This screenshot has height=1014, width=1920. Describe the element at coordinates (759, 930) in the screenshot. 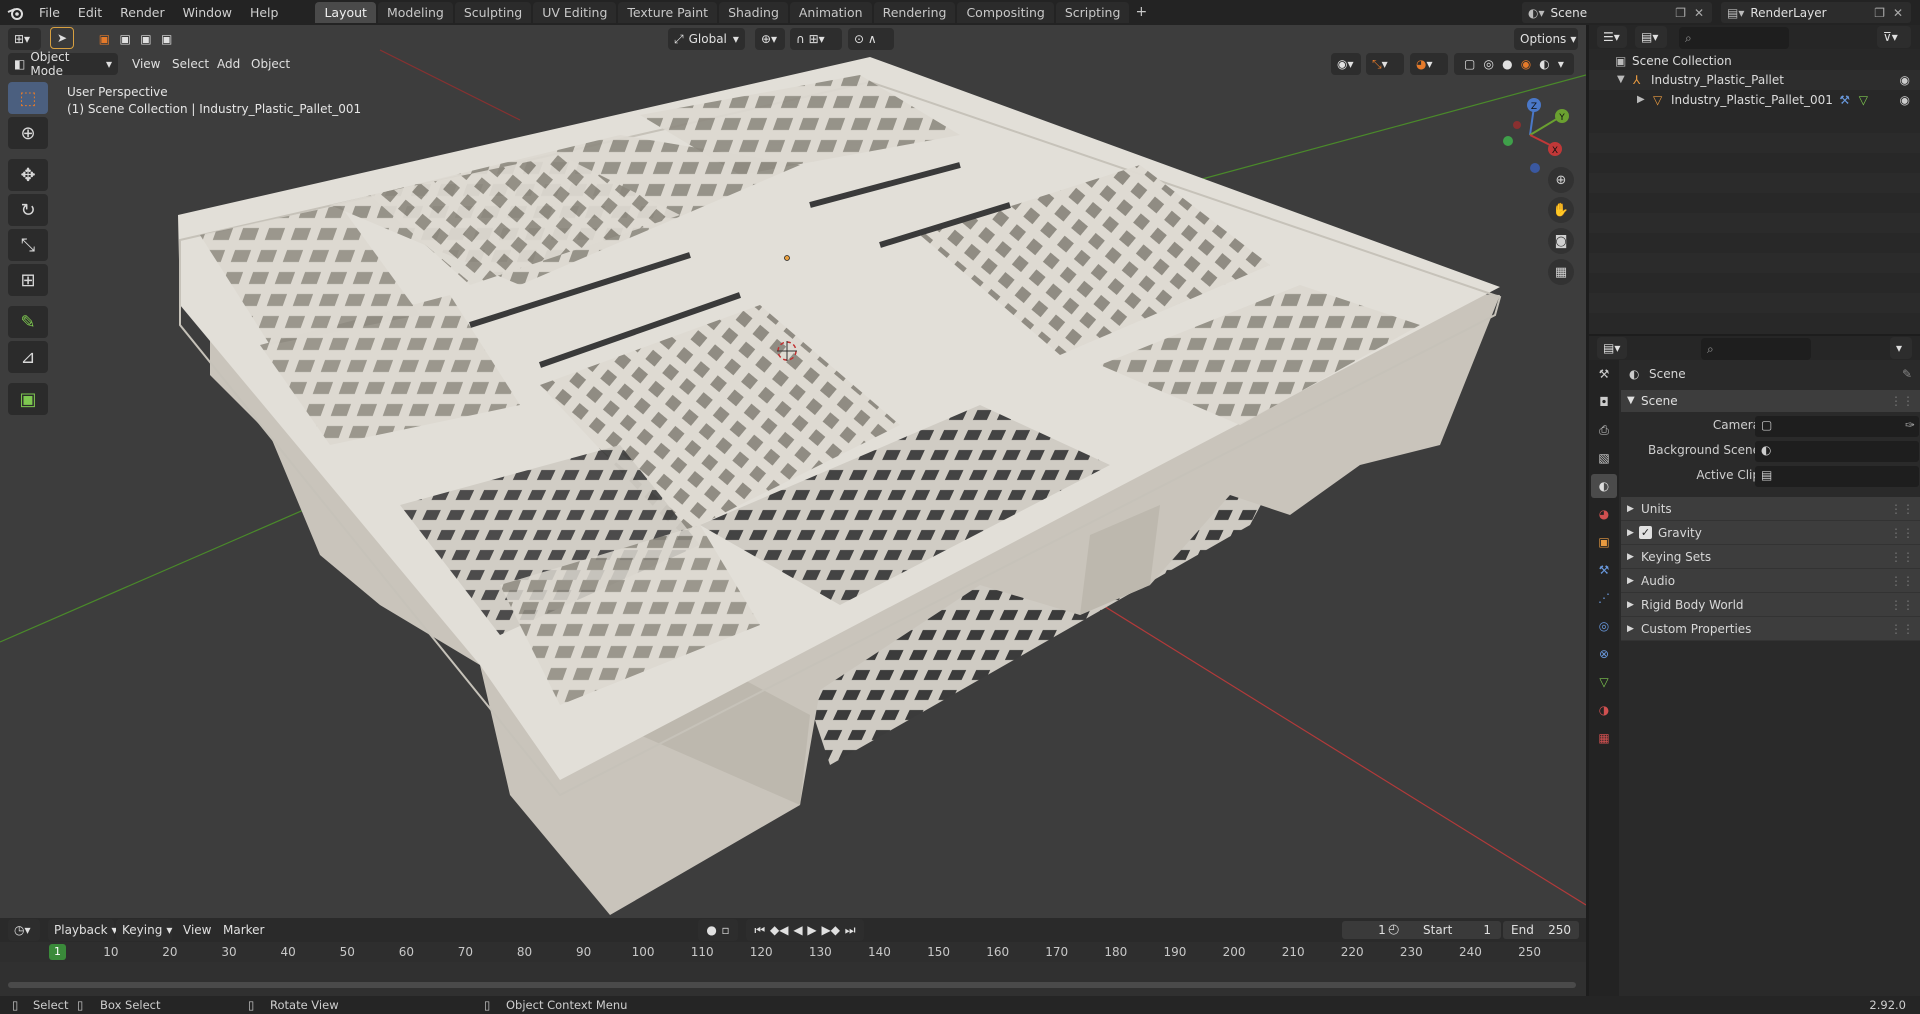

I see `jump-start-icon: ⏮` at that location.